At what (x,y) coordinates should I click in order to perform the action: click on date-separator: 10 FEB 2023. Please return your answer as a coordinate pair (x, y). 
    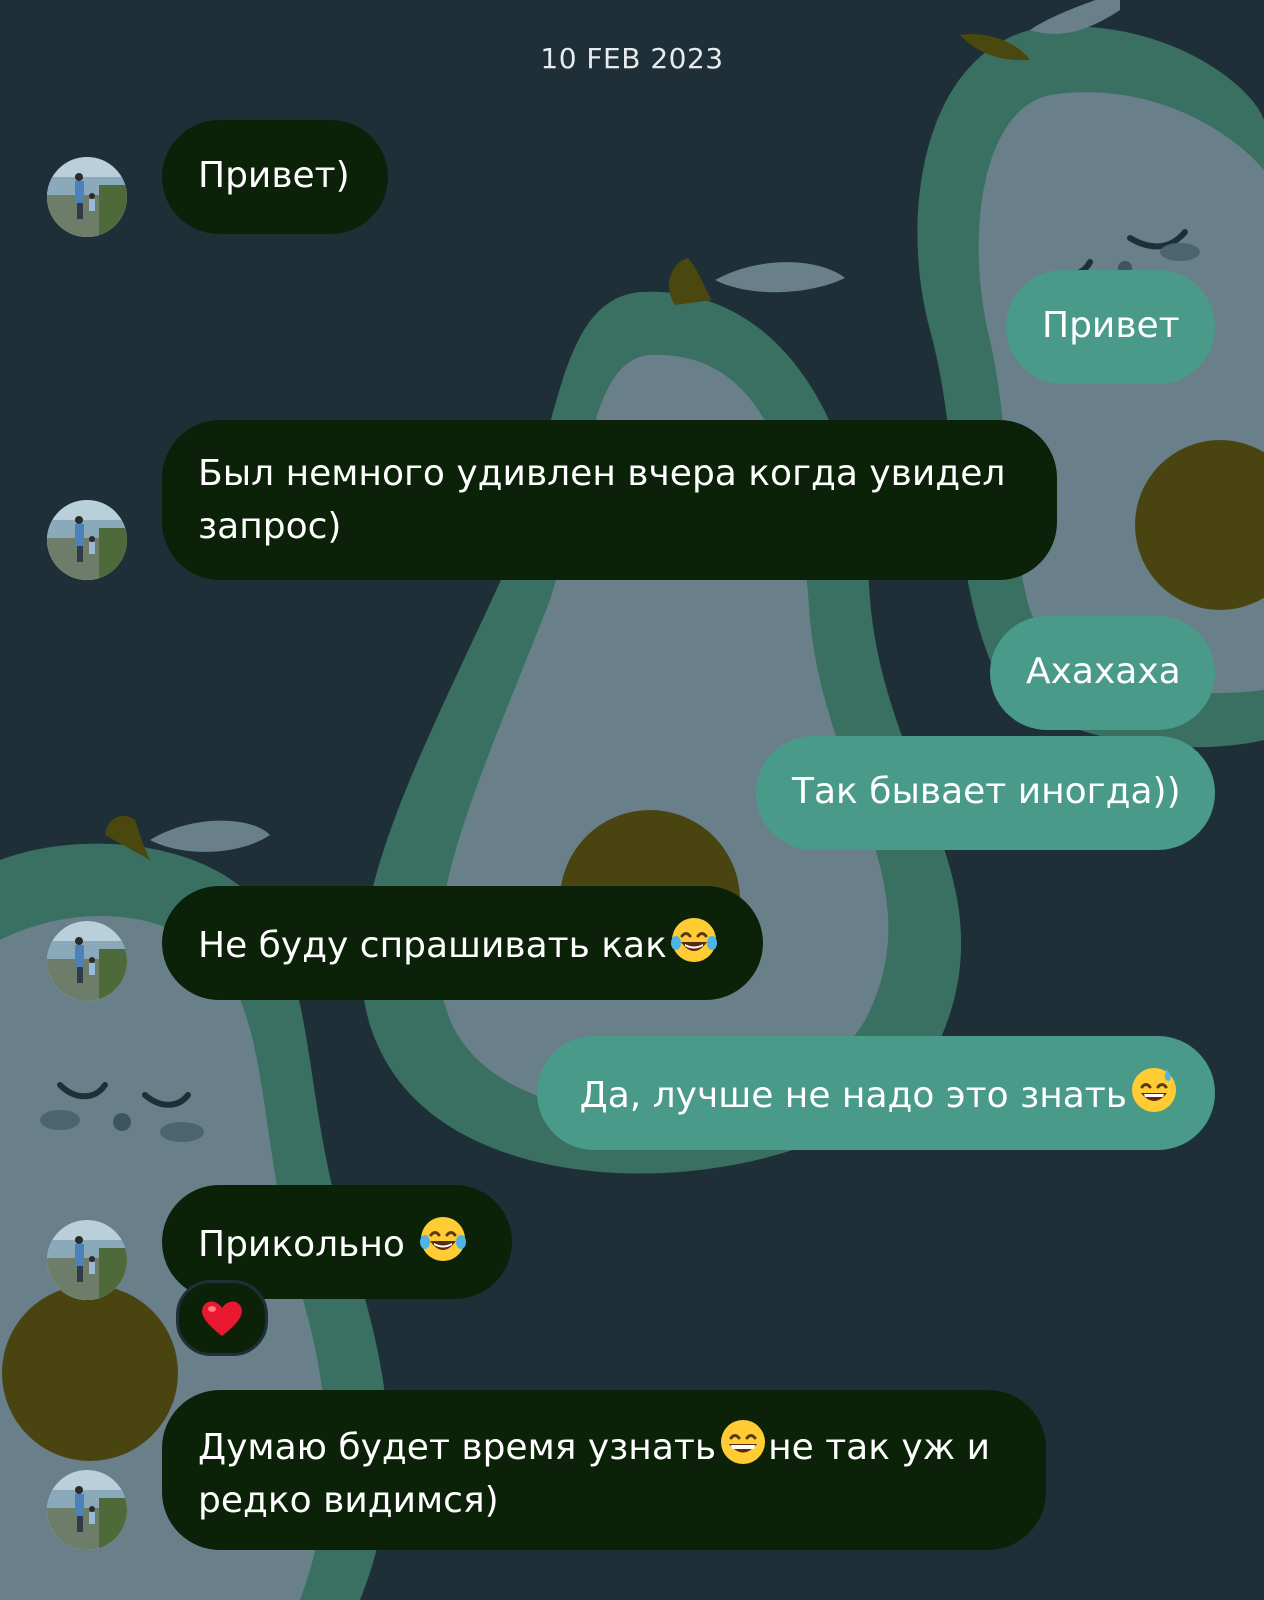
    Looking at the image, I should click on (632, 58).